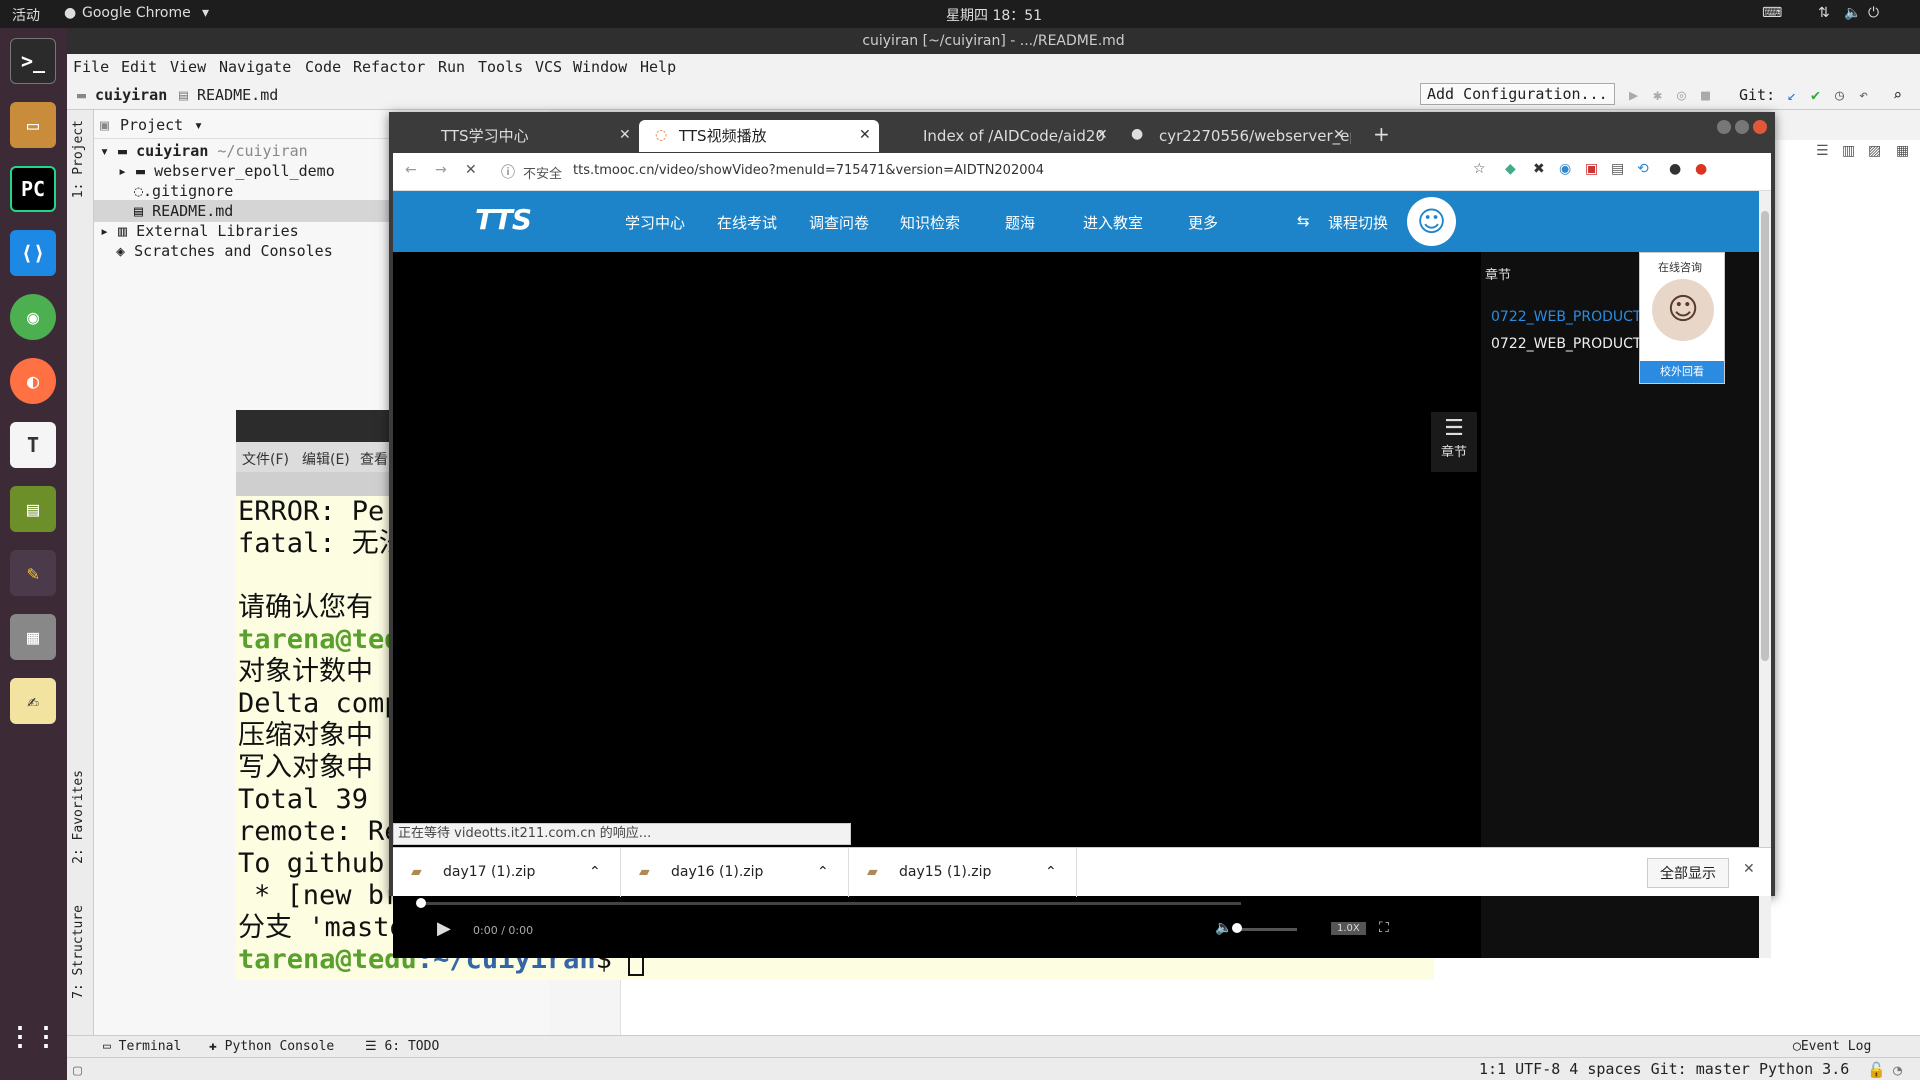 This screenshot has height=1080, width=1920. Describe the element at coordinates (1381, 134) in the screenshot. I see `new-tab-icon: +` at that location.